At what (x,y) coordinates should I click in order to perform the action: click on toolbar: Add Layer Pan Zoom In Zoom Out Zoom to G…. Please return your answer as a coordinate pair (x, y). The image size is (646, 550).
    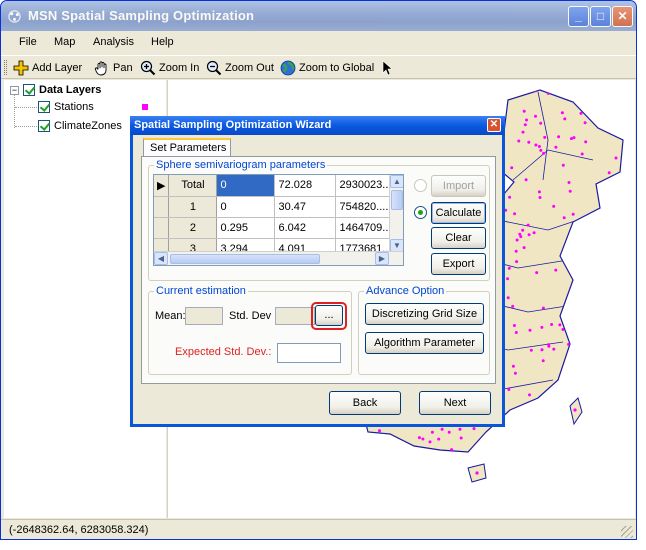
    Looking at the image, I should click on (318, 67).